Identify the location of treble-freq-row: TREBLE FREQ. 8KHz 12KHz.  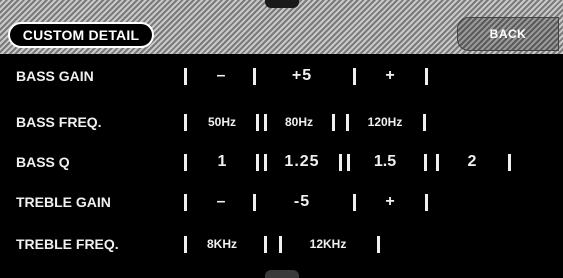
(281, 244).